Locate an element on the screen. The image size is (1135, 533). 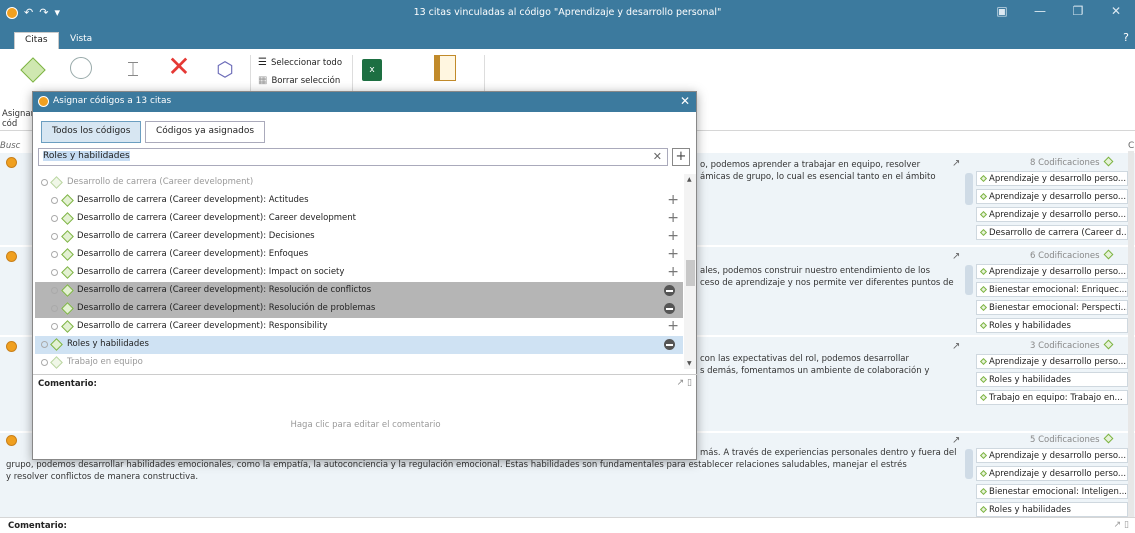
select-all-button: ☰ Seleccionar todo is located at coordinates (300, 62).